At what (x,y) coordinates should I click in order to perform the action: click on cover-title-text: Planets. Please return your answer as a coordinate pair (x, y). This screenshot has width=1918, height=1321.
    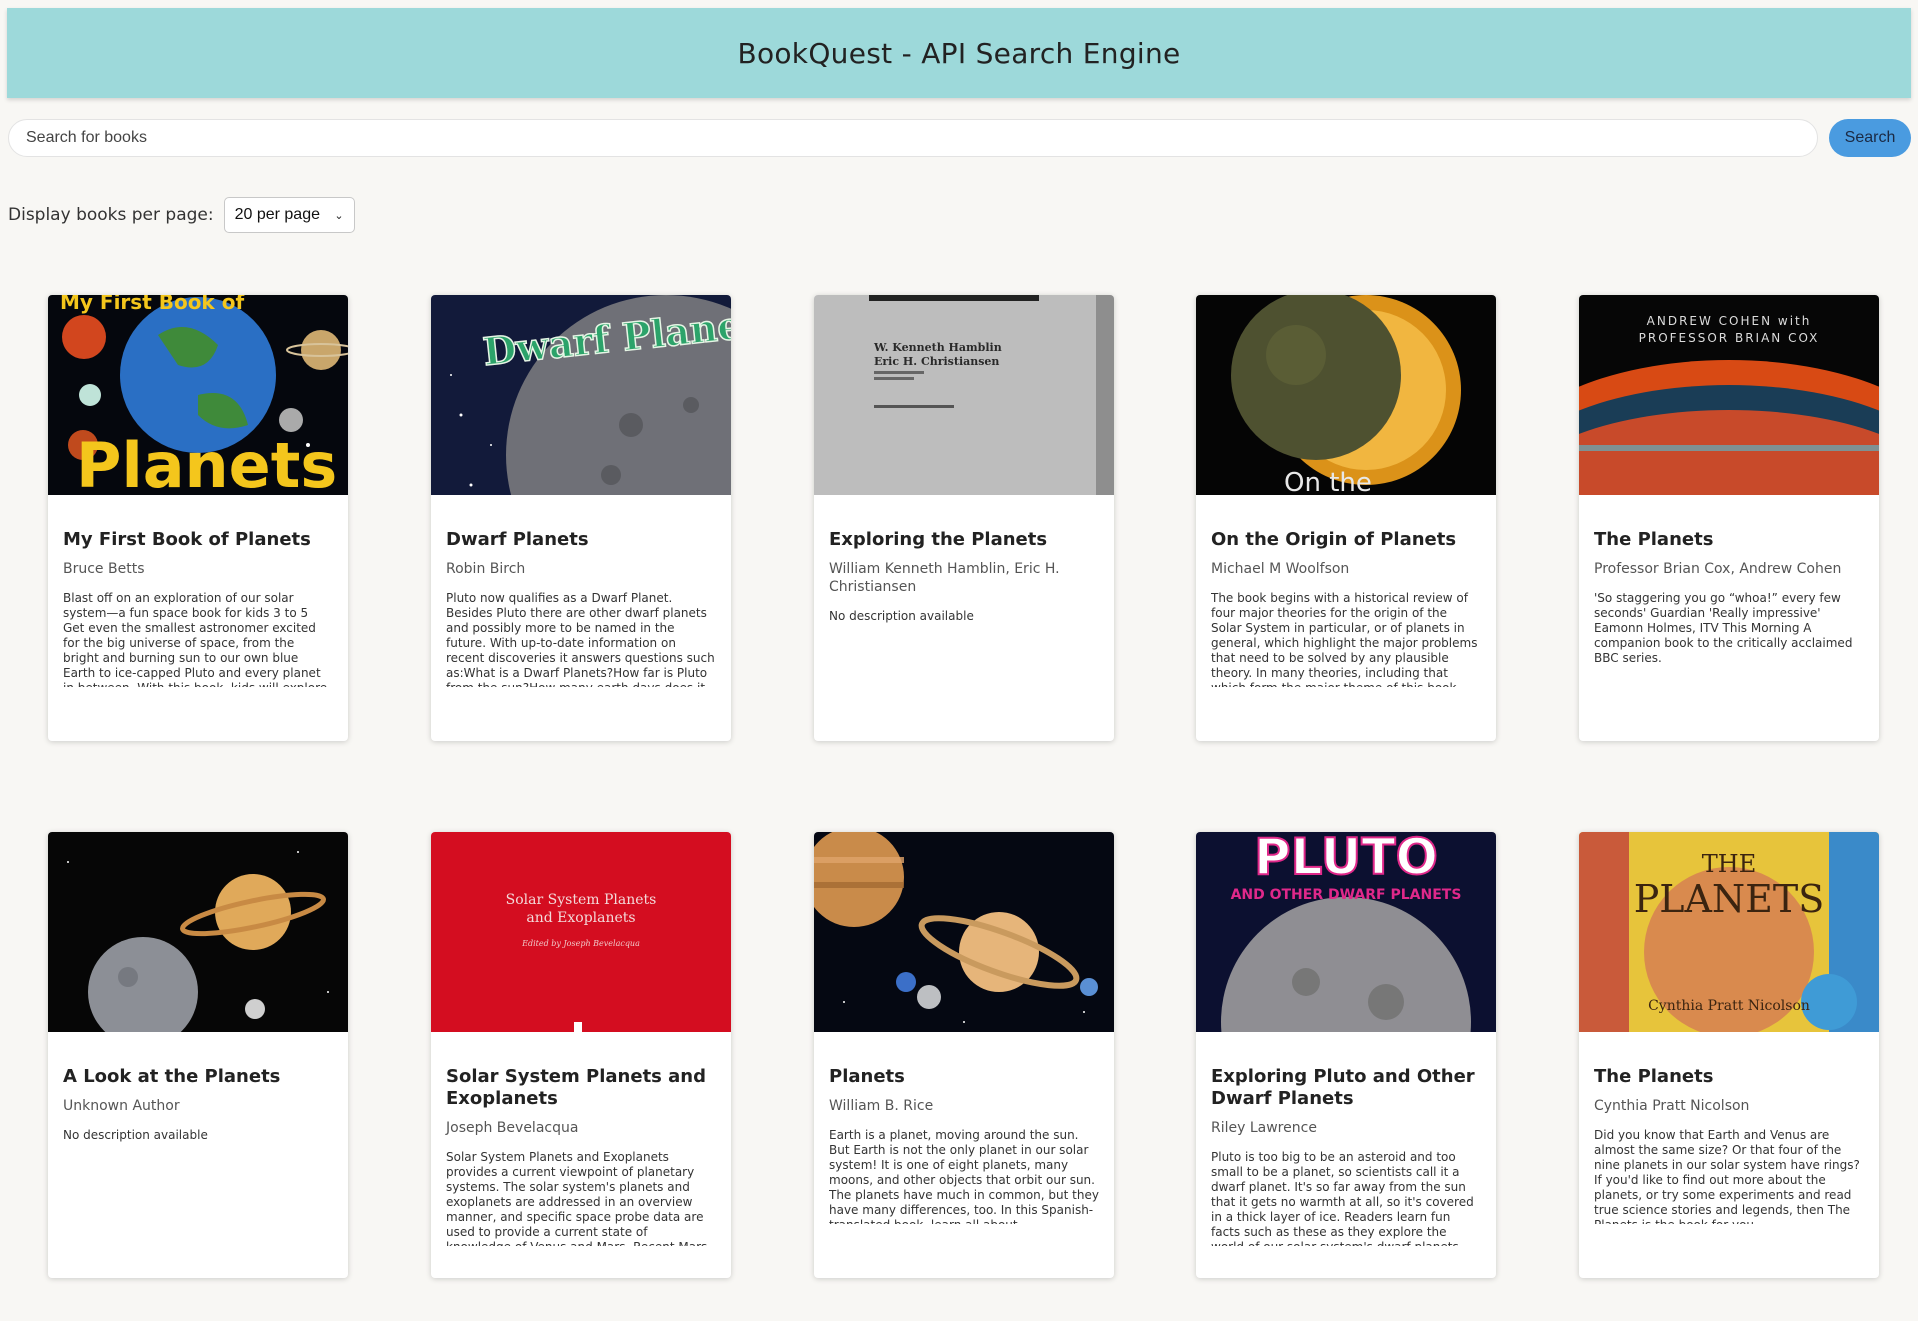
    Looking at the image, I should click on (206, 462).